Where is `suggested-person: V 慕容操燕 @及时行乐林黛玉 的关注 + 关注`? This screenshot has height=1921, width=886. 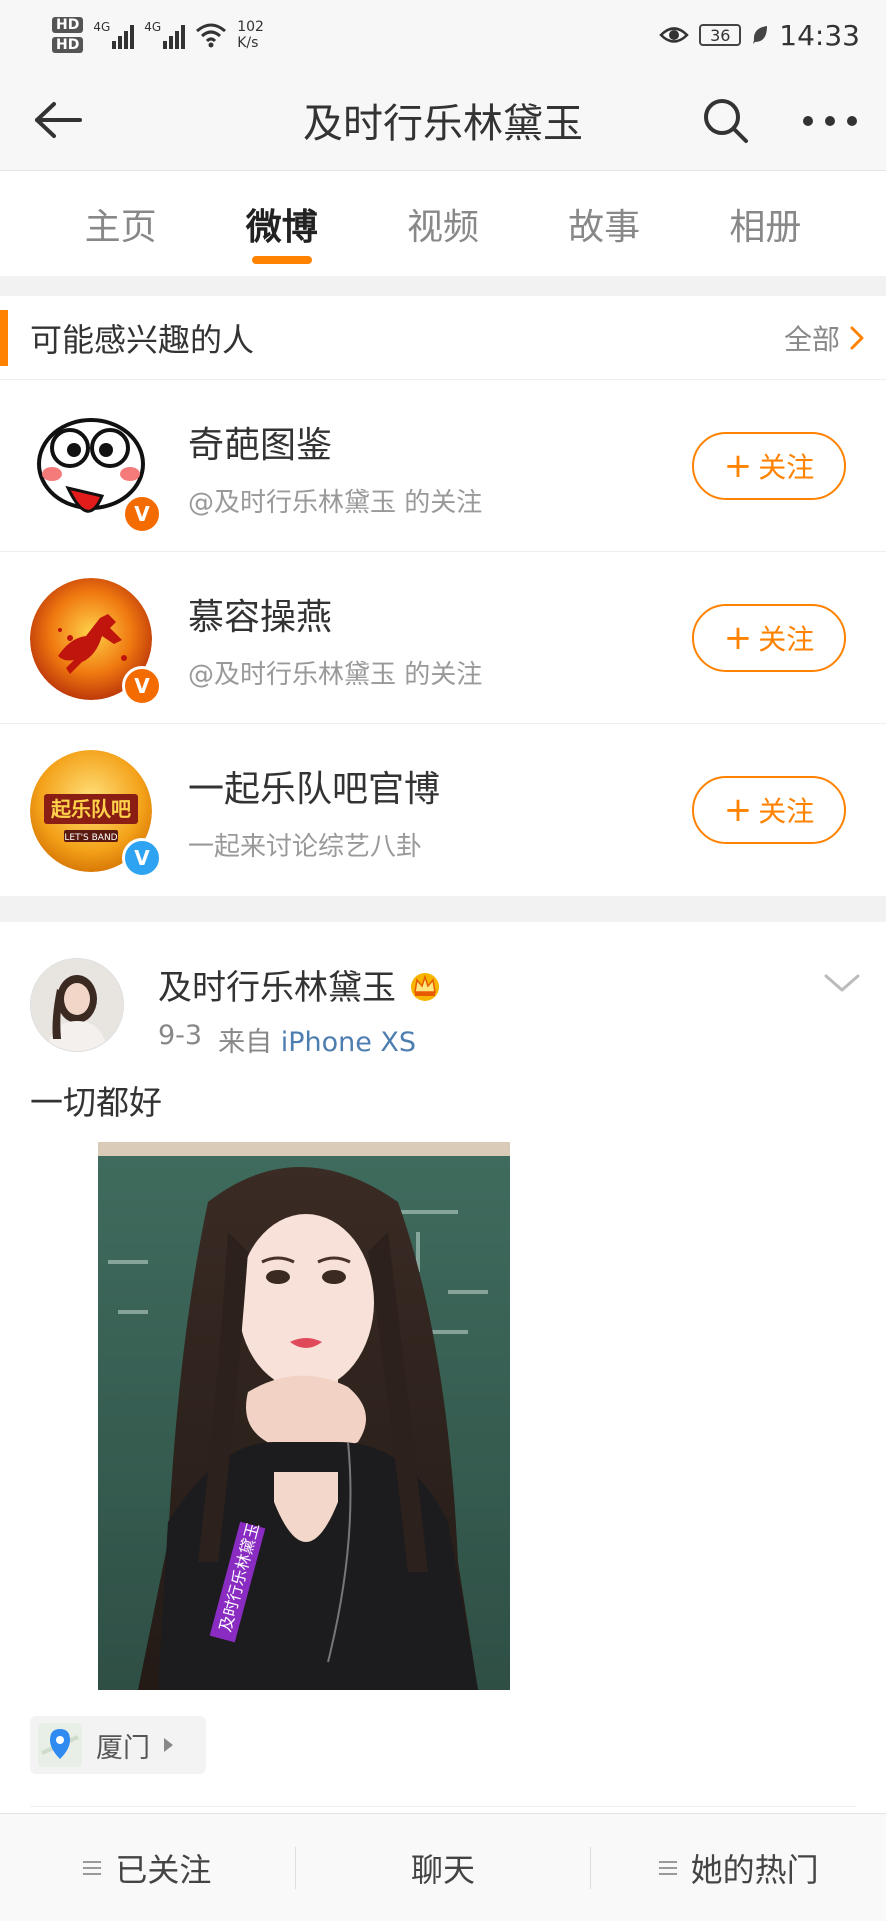
suggested-person: V 慕容操燕 @及时行乐林黛玉 的关注 + 关注 is located at coordinates (443, 638).